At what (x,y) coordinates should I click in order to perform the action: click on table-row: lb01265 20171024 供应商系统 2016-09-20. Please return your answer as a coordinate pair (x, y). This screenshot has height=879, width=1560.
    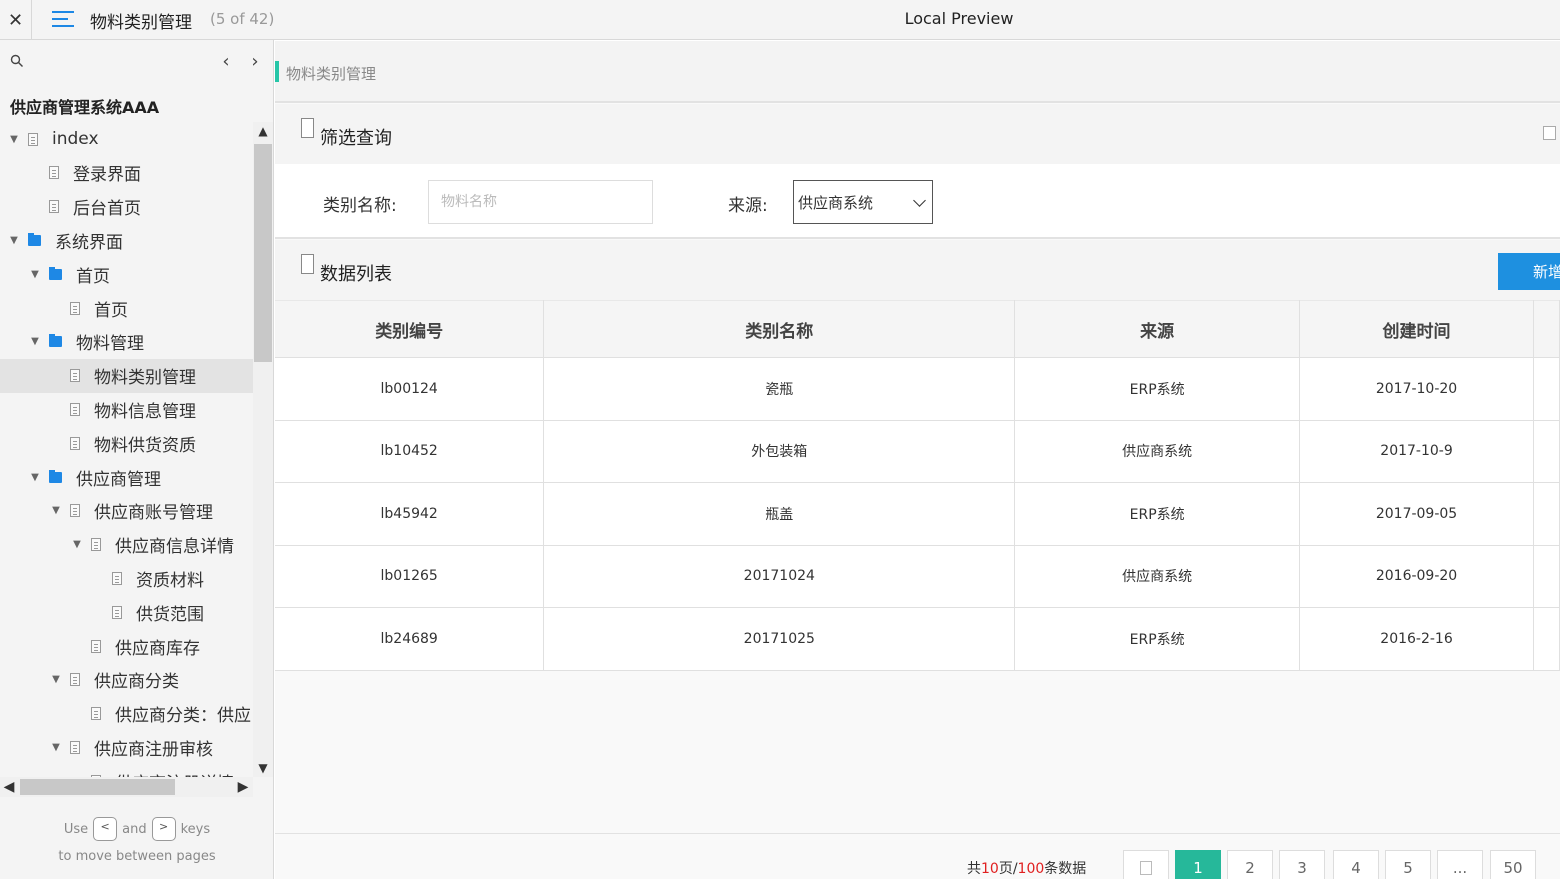
    Looking at the image, I should click on (917, 576).